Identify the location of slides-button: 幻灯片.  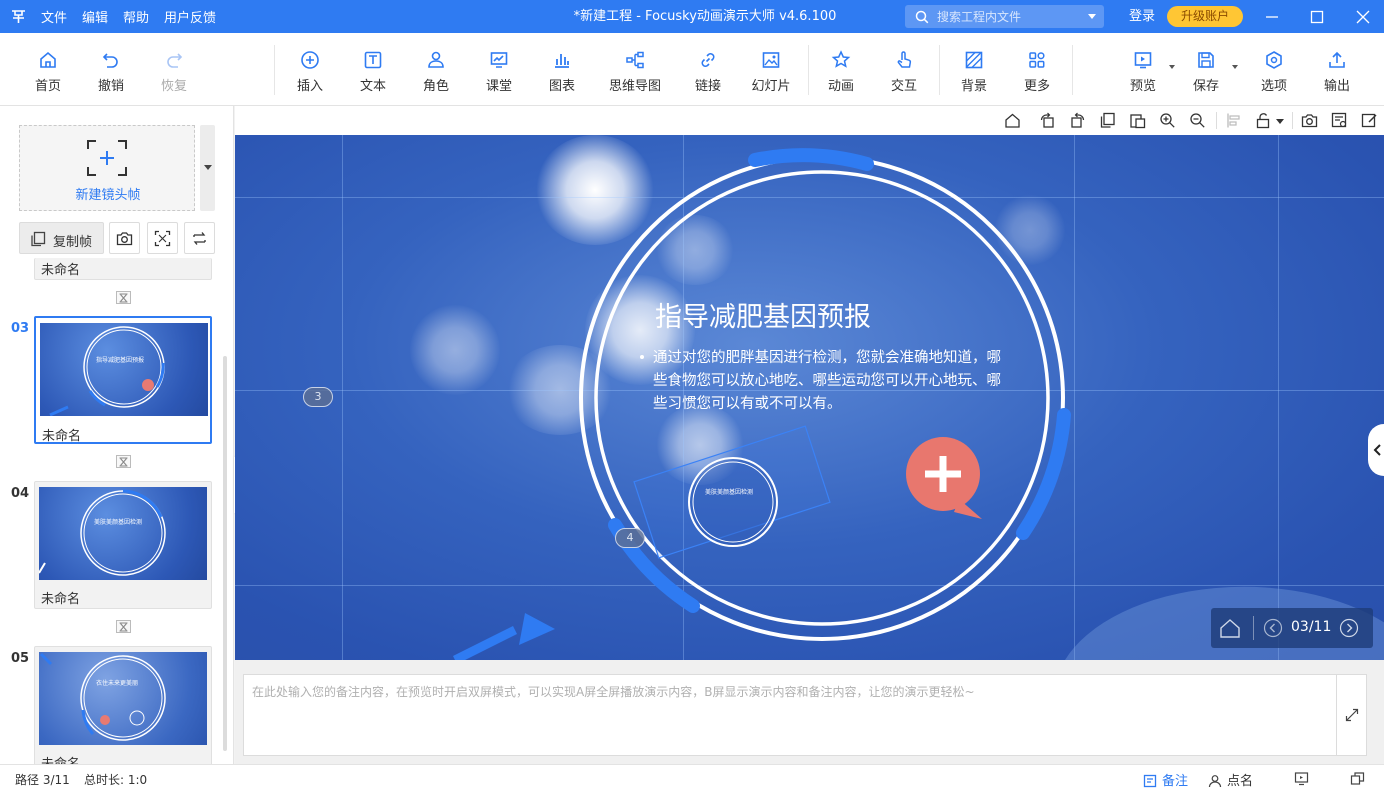
(771, 72).